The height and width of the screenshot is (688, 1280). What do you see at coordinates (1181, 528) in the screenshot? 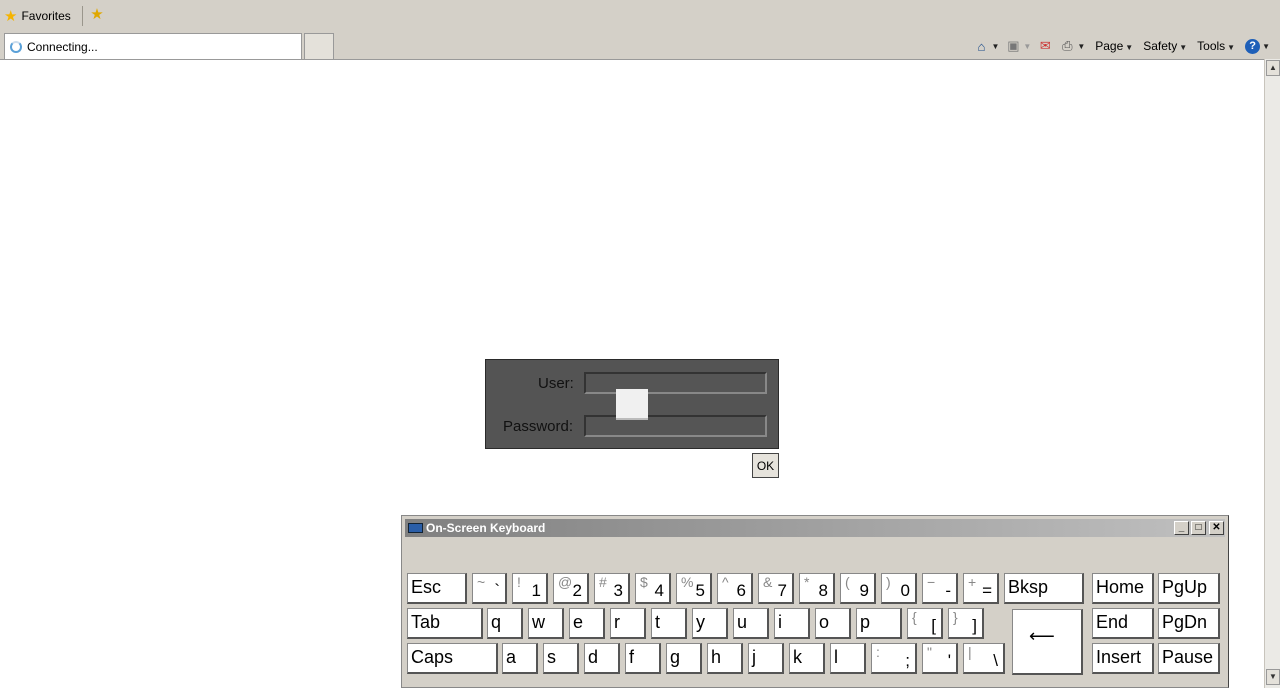
I see `minimize-button: _` at bounding box center [1181, 528].